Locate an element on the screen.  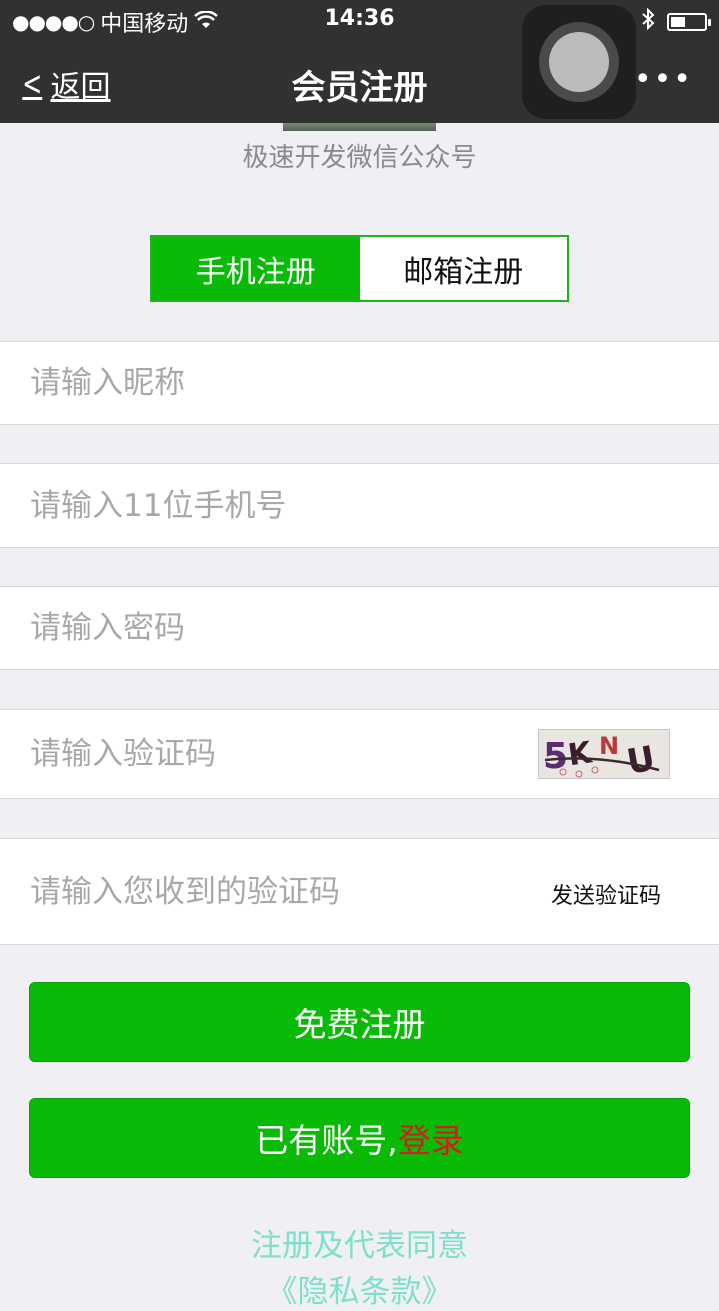
captcha-input is located at coordinates (270, 754).